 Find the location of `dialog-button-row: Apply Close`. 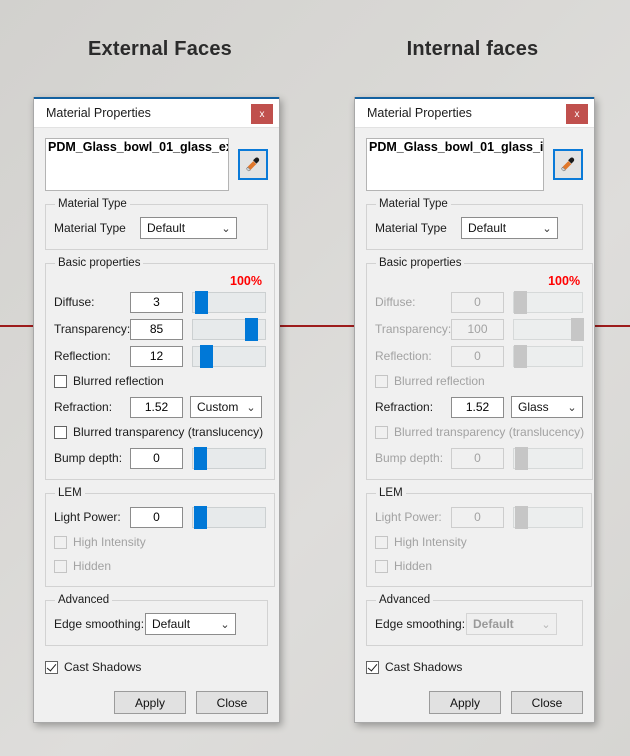

dialog-button-row: Apply Close is located at coordinates (474, 702).